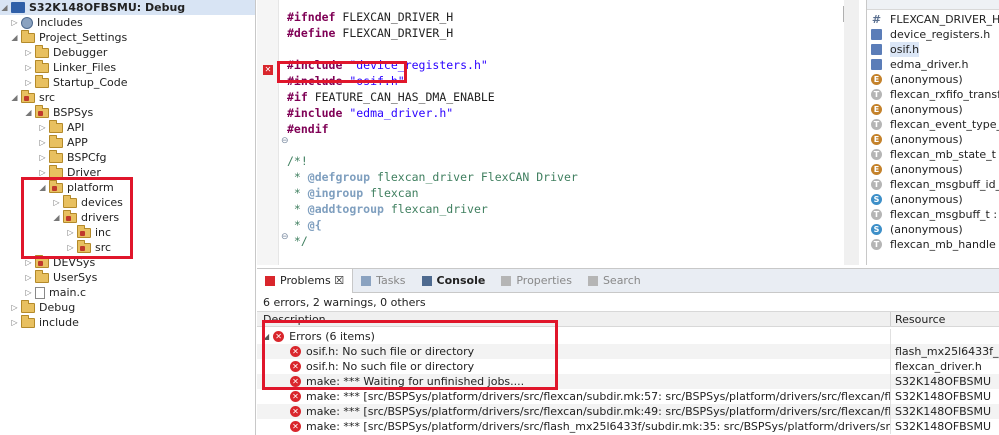 This screenshot has width=999, height=435. Describe the element at coordinates (32, 97) in the screenshot. I see `tree-item: ◢ src` at that location.